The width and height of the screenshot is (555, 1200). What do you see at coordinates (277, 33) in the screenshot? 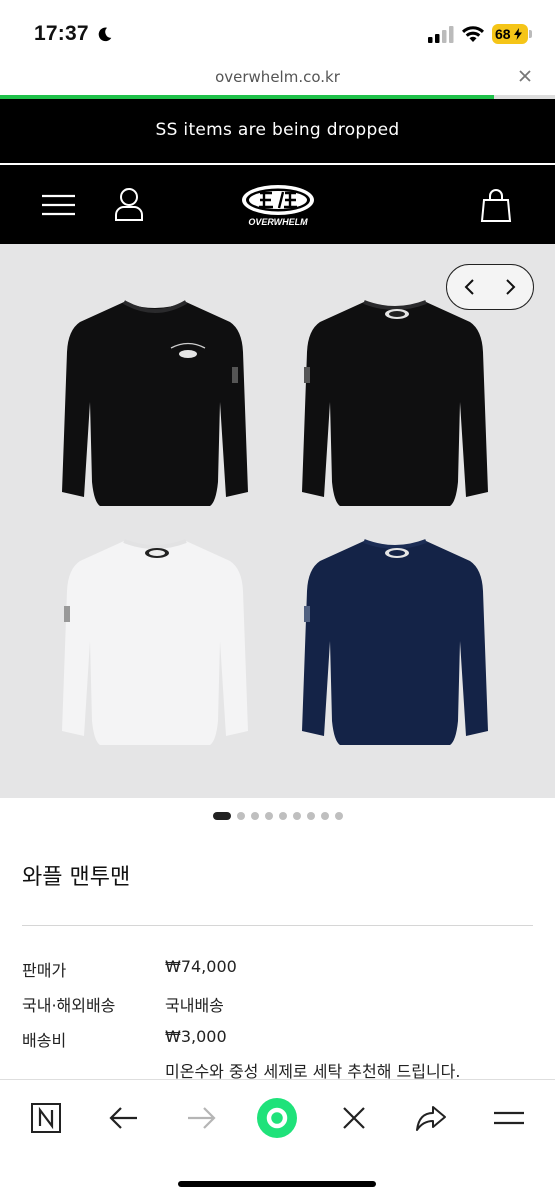
I see `status-bar: 17:37 68` at bounding box center [277, 33].